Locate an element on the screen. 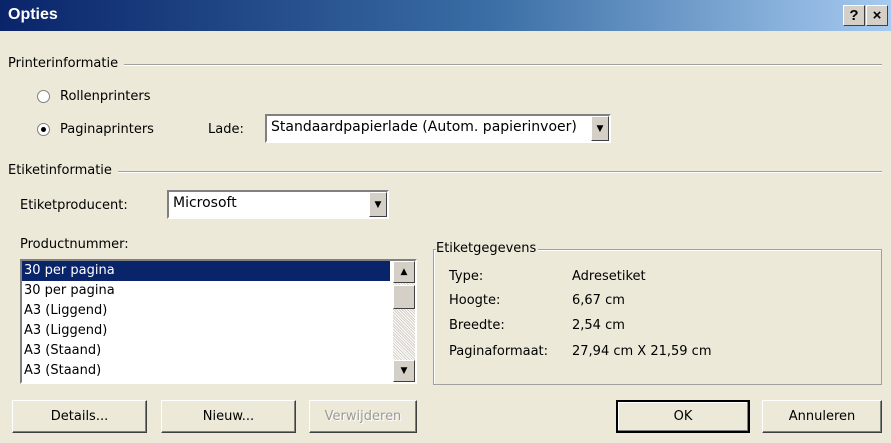  printer-info-heading: Printerinformatie is located at coordinates (66, 63).